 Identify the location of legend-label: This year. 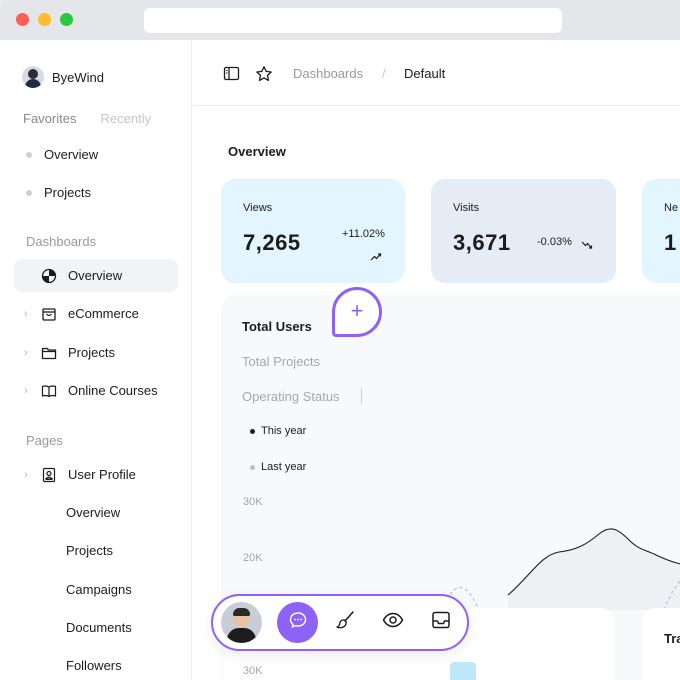
(284, 431).